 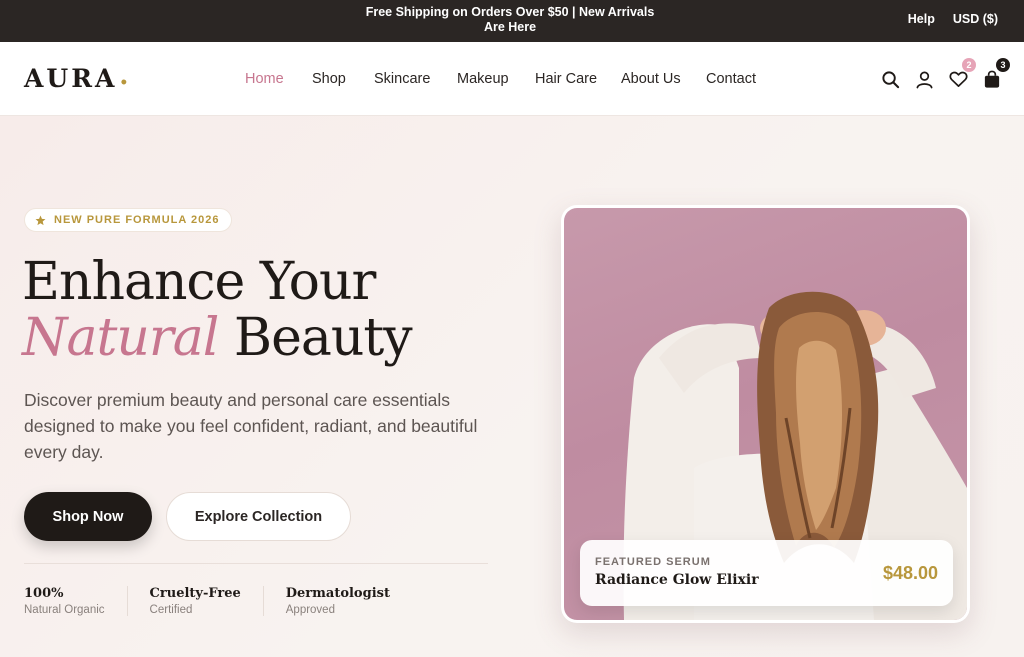 What do you see at coordinates (653, 562) in the screenshot?
I see `featured-tag: FEATURED SERUM` at bounding box center [653, 562].